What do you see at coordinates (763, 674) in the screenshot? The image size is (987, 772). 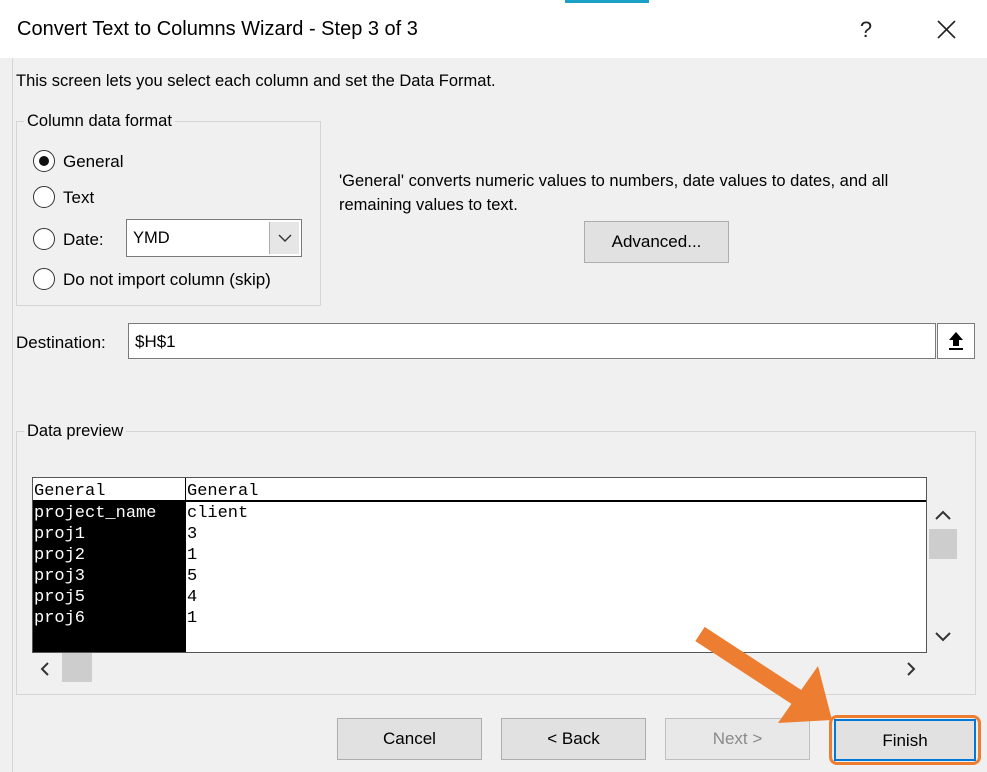 I see `orange-pointer-arrow-icon` at bounding box center [763, 674].